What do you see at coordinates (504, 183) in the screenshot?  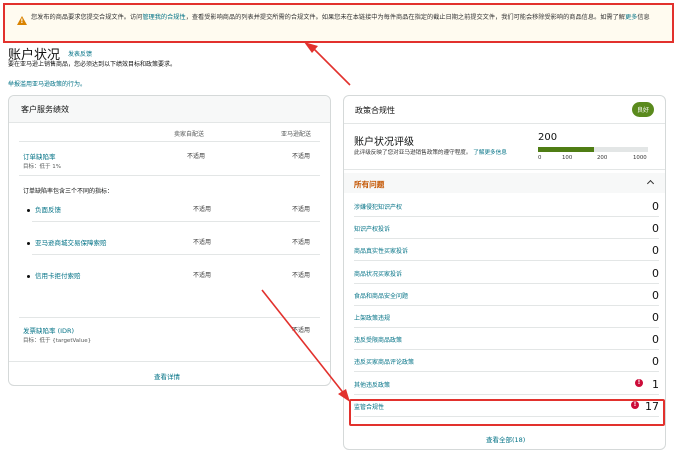 I see `all-issues-header: 所有问题` at bounding box center [504, 183].